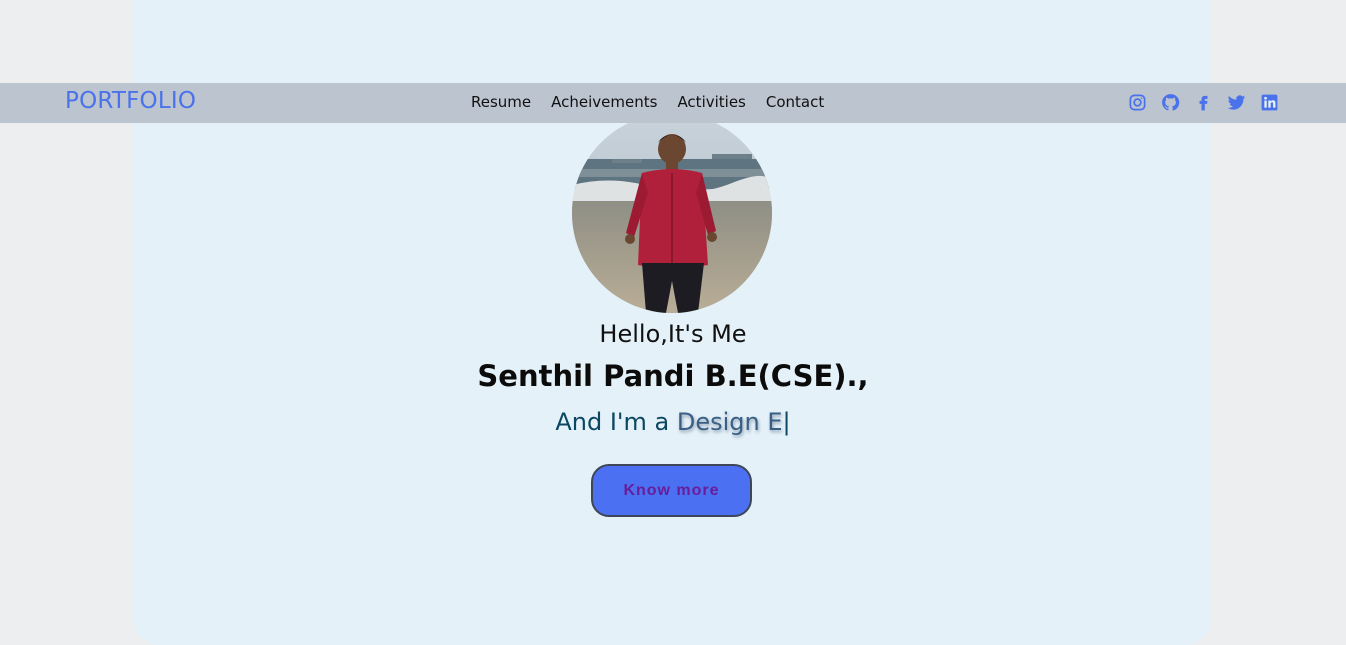  I want to click on twitter-icon, so click(1236, 102).